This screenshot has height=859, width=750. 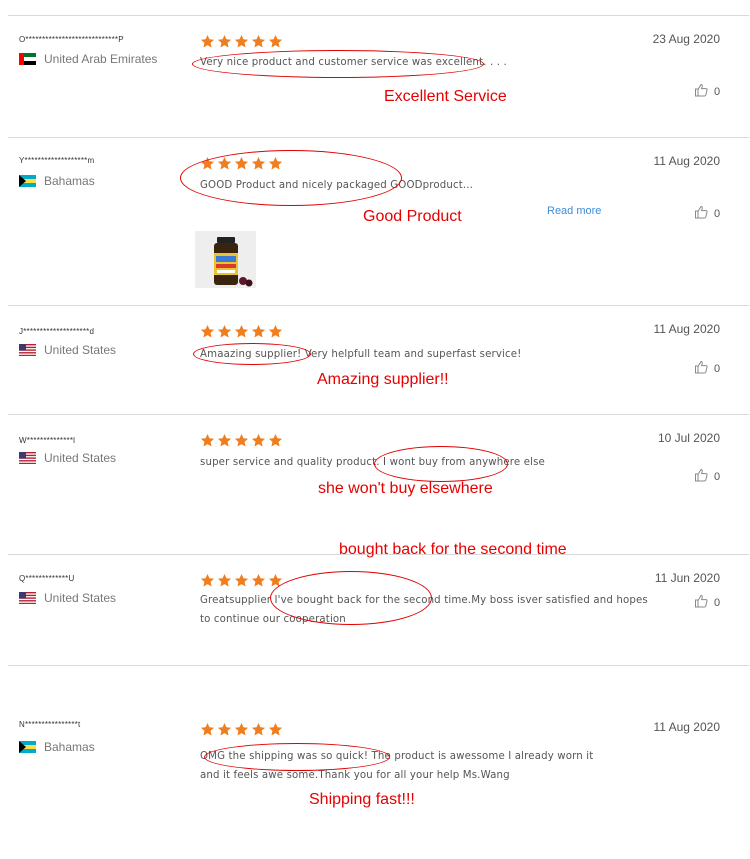 I want to click on annotation-label: she won't buy elsewhere, so click(x=405, y=488).